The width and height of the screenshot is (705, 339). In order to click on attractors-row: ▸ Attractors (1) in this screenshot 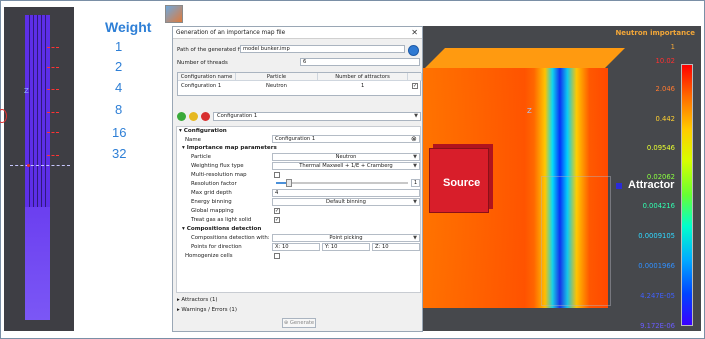, I will do `click(197, 300)`.